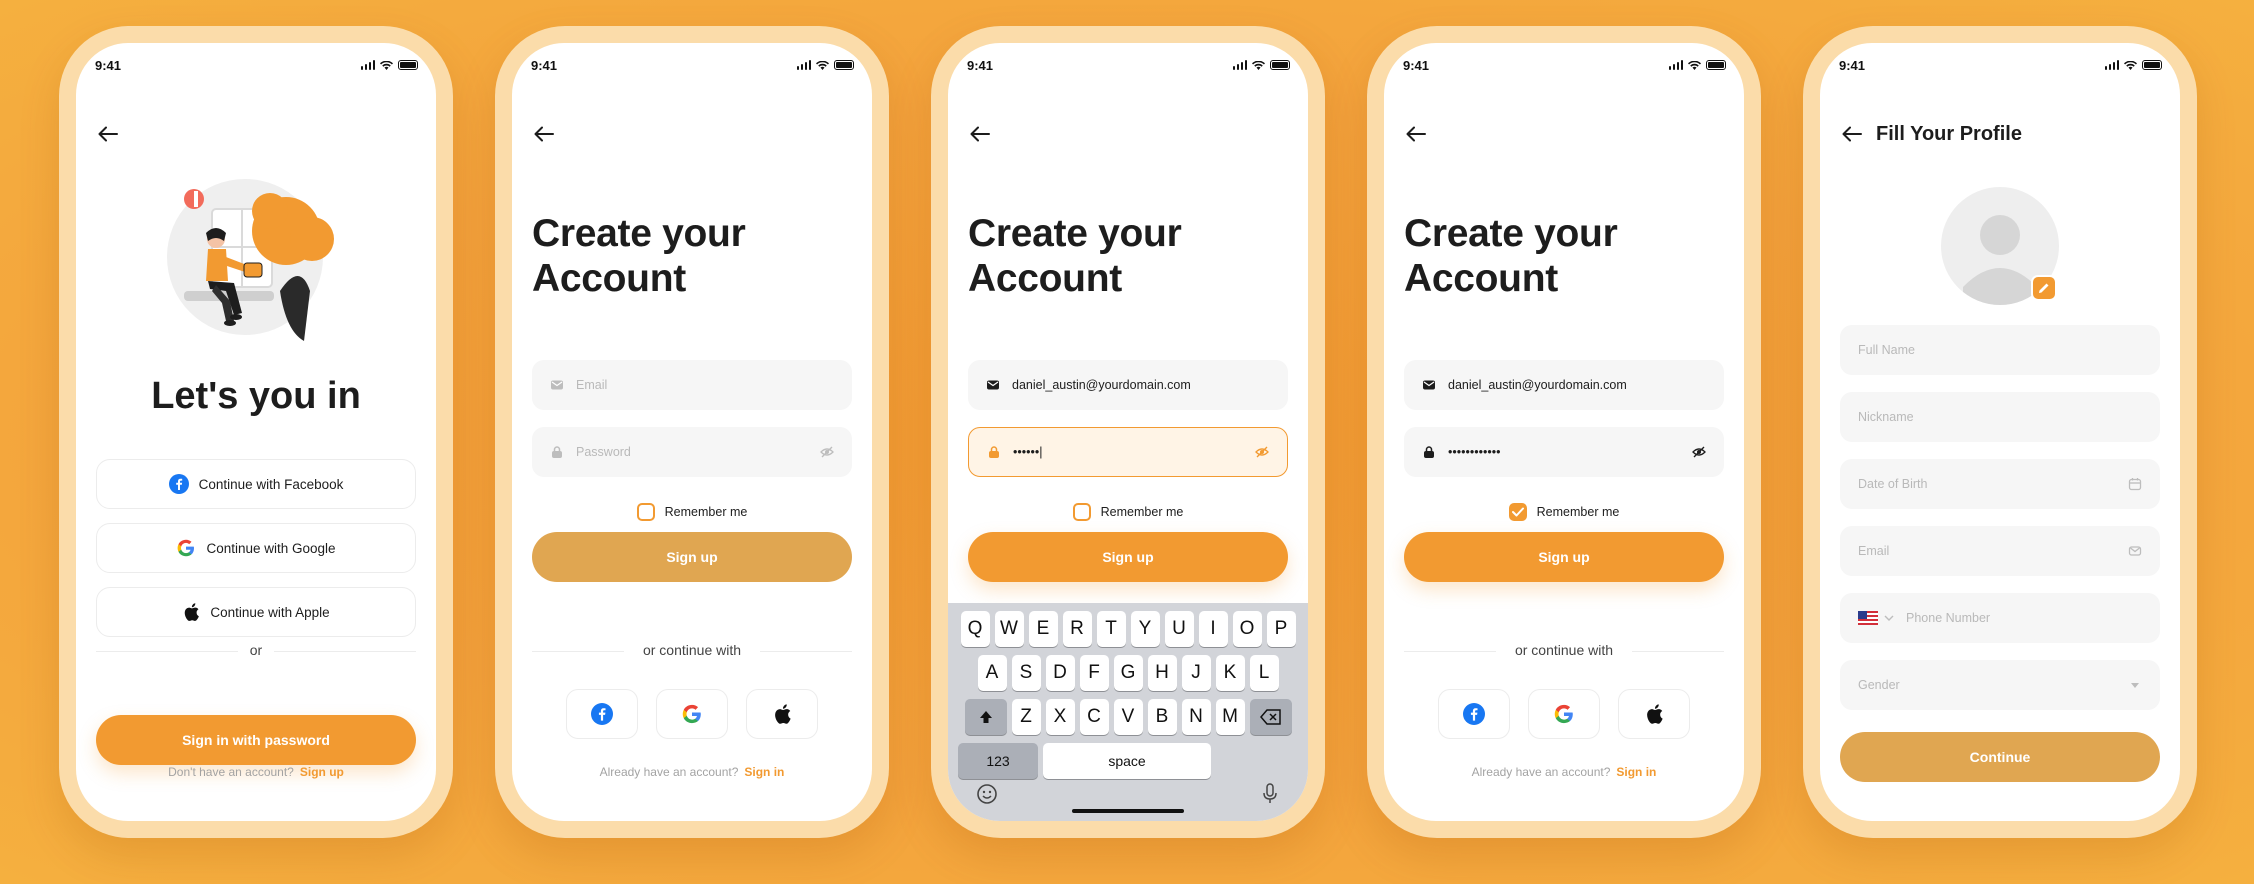 This screenshot has width=2254, height=884. What do you see at coordinates (256, 740) in the screenshot?
I see `sign-in-with-password-button: Sign in with password` at bounding box center [256, 740].